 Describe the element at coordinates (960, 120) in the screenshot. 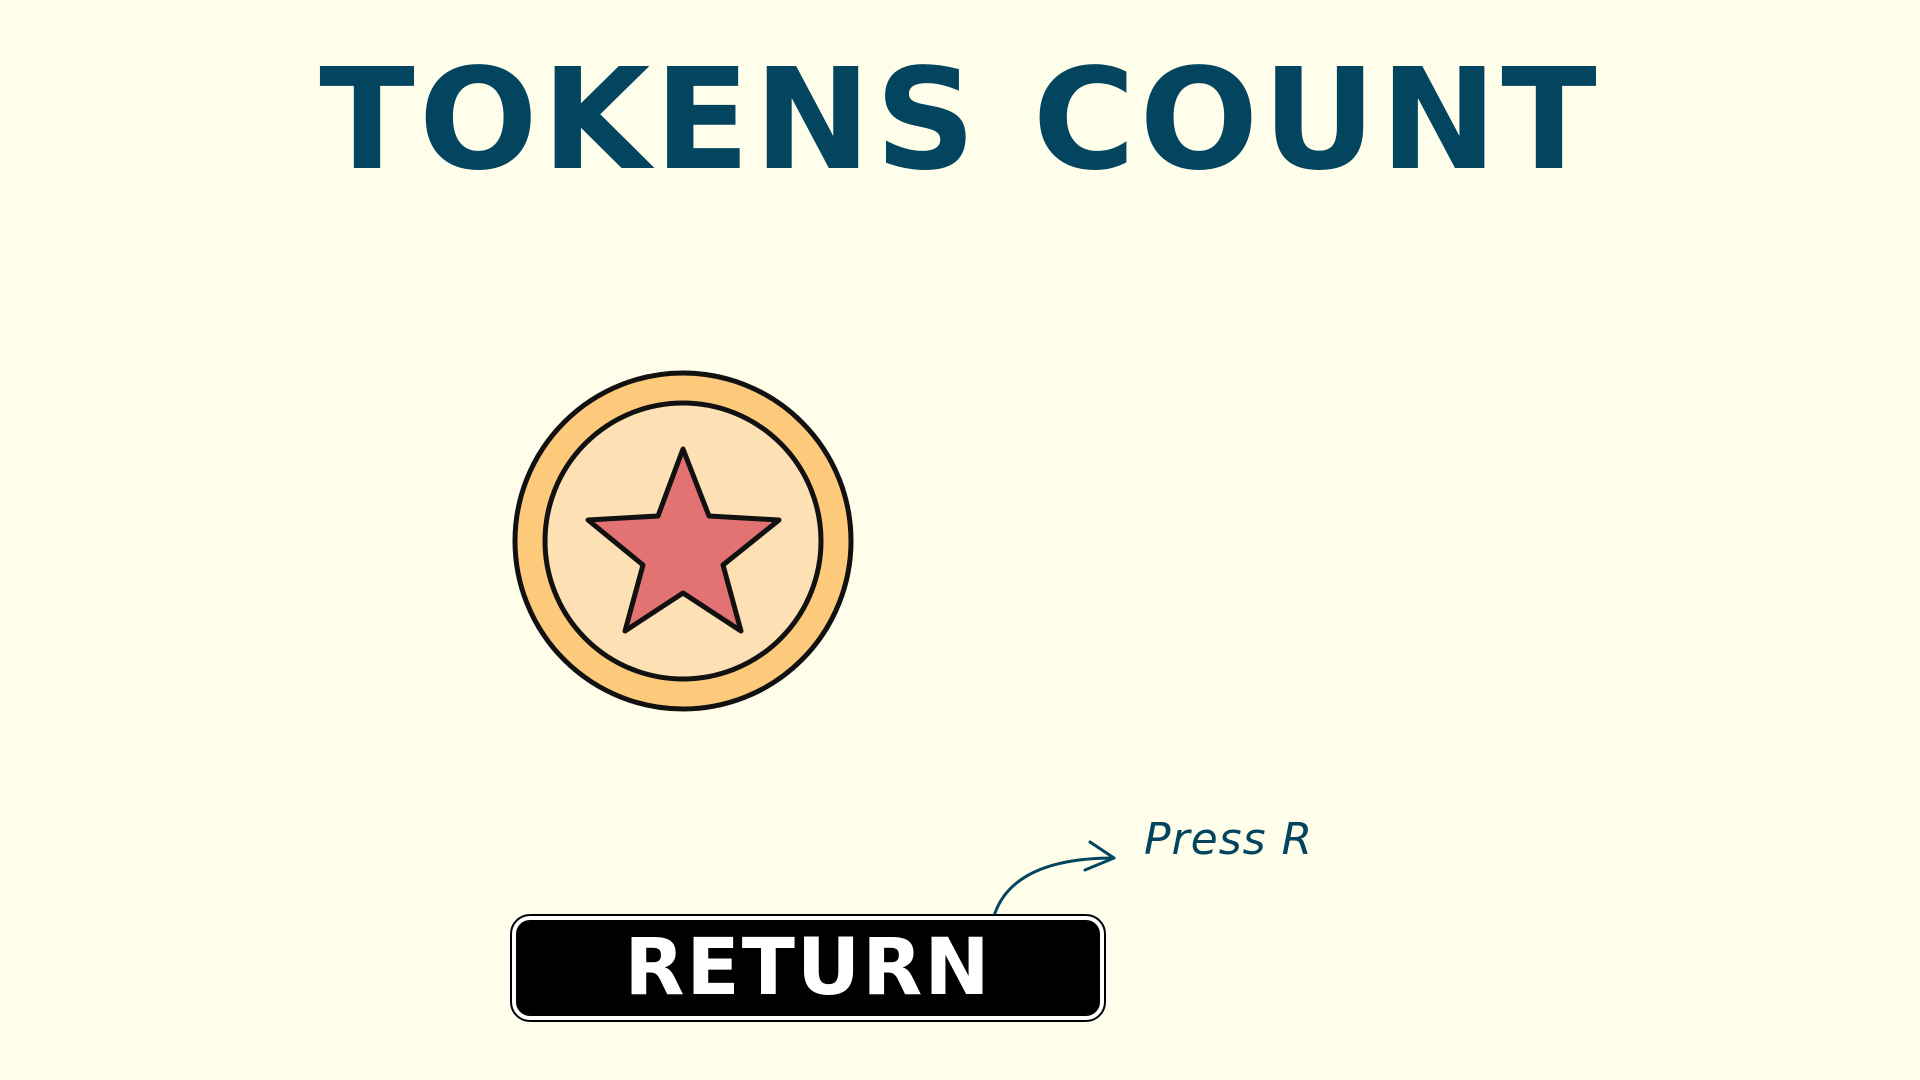

I see `screen-title: TOKENS COUNT` at that location.